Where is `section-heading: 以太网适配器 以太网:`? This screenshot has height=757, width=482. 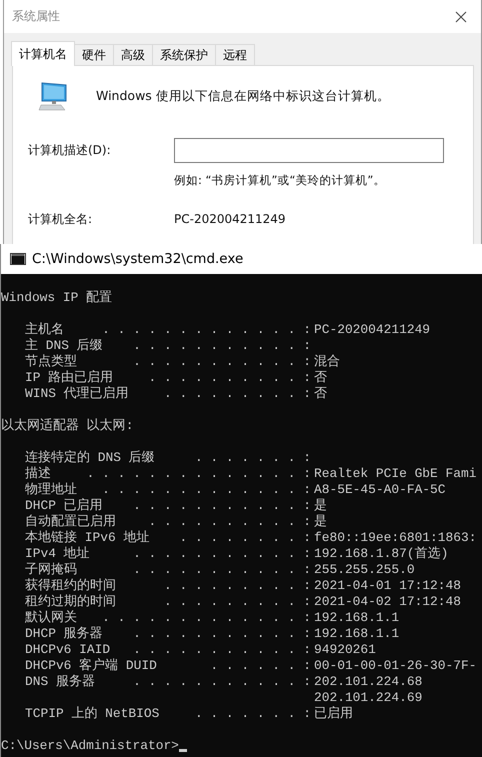
section-heading: 以太网适配器 以太网: is located at coordinates (67, 426).